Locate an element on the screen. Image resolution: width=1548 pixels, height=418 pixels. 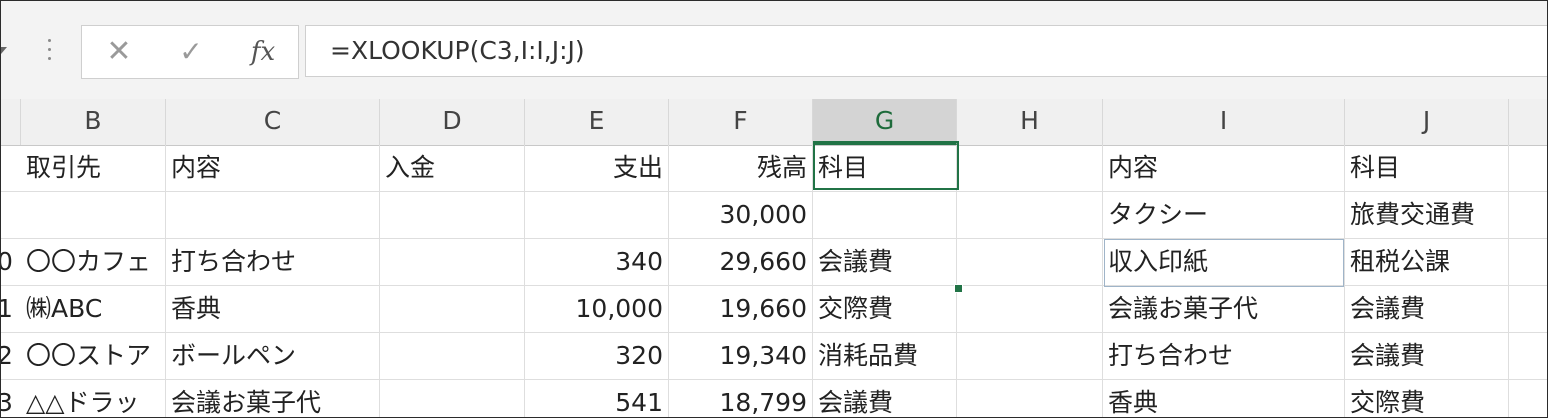
cell-i: 内容 is located at coordinates (1224, 168).